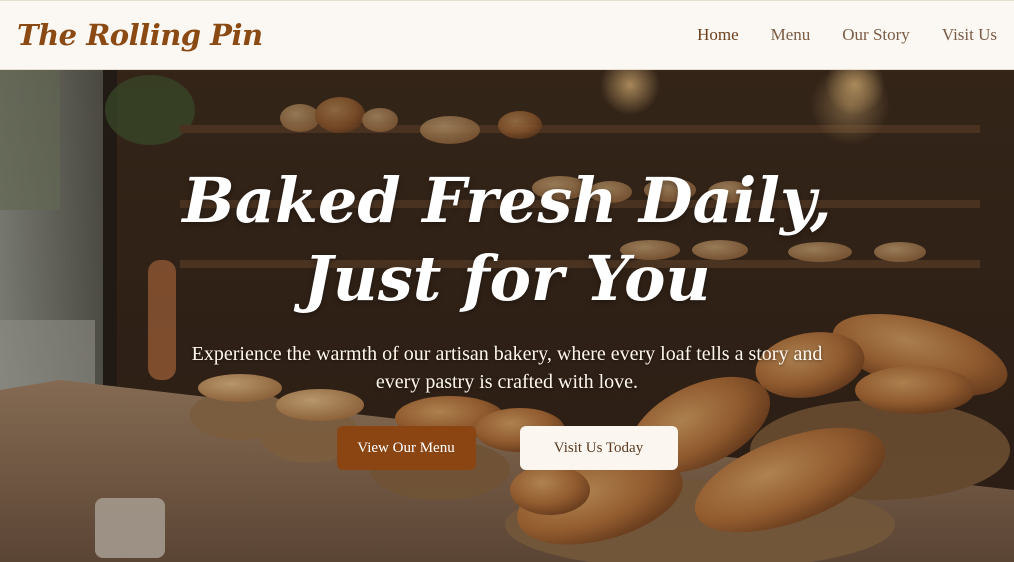 This screenshot has width=1014, height=562. I want to click on nav-our-story: Our Story, so click(876, 35).